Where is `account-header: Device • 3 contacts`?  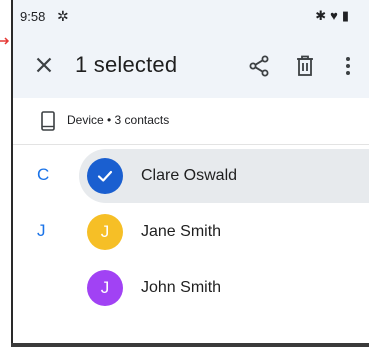
account-header: Device • 3 contacts is located at coordinates (191, 121).